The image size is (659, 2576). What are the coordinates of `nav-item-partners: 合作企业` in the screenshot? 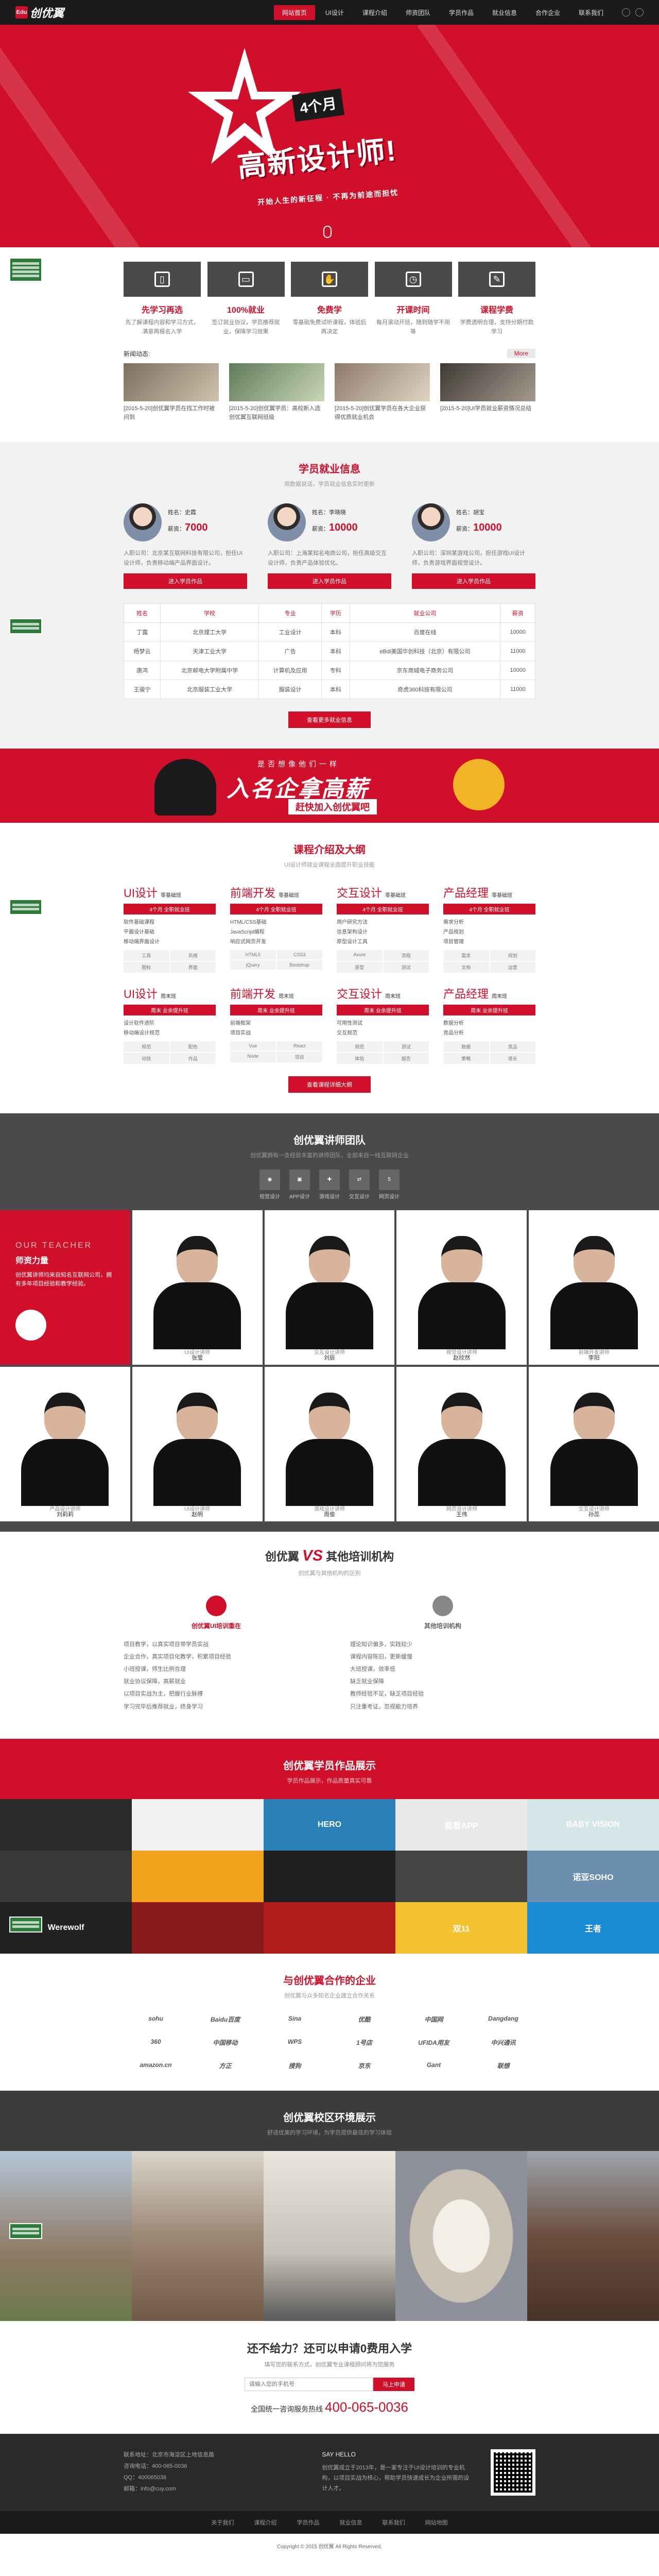 It's located at (548, 12).